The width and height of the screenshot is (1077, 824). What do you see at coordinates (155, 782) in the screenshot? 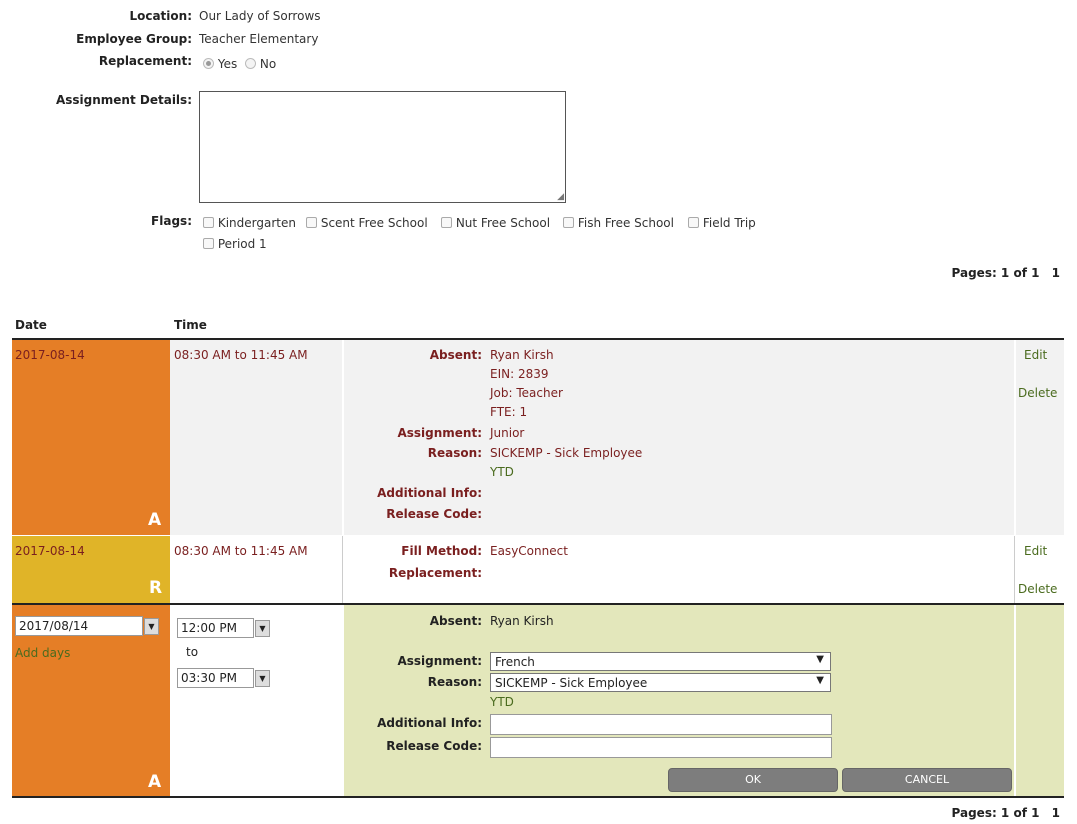
I see `row3-type-letter: A` at bounding box center [155, 782].